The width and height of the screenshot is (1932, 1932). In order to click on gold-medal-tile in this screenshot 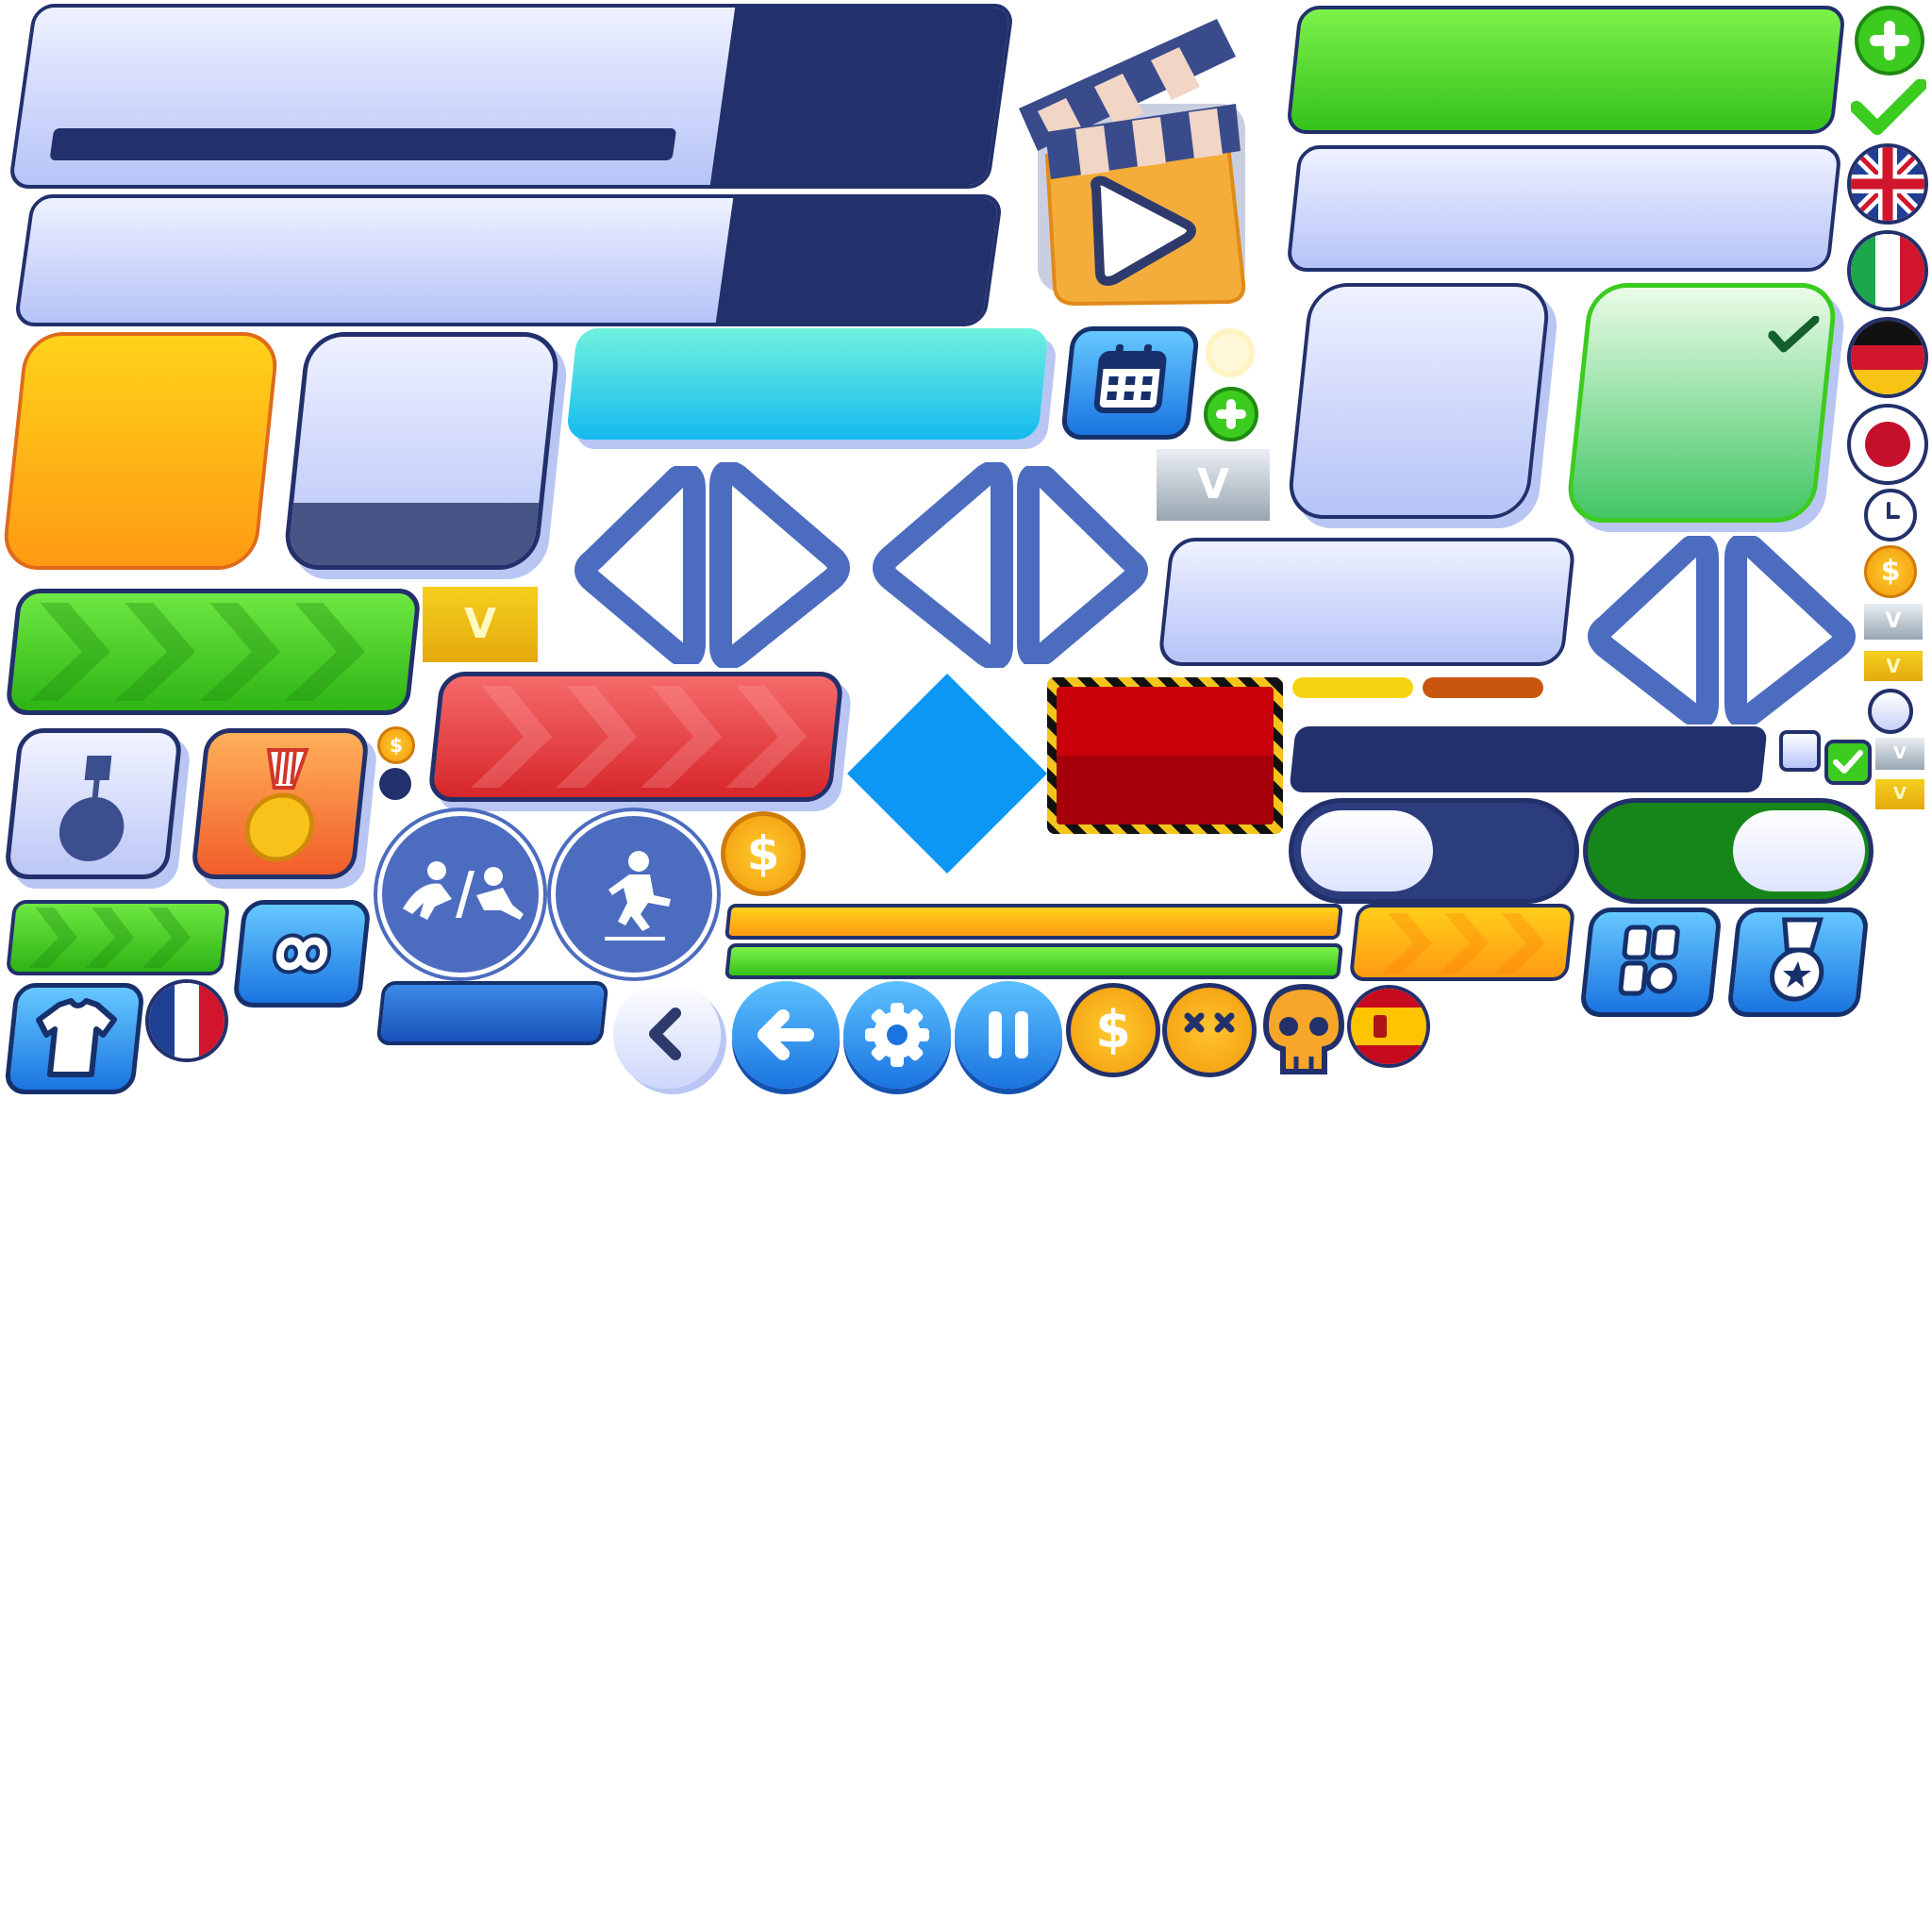, I will do `click(280, 804)`.